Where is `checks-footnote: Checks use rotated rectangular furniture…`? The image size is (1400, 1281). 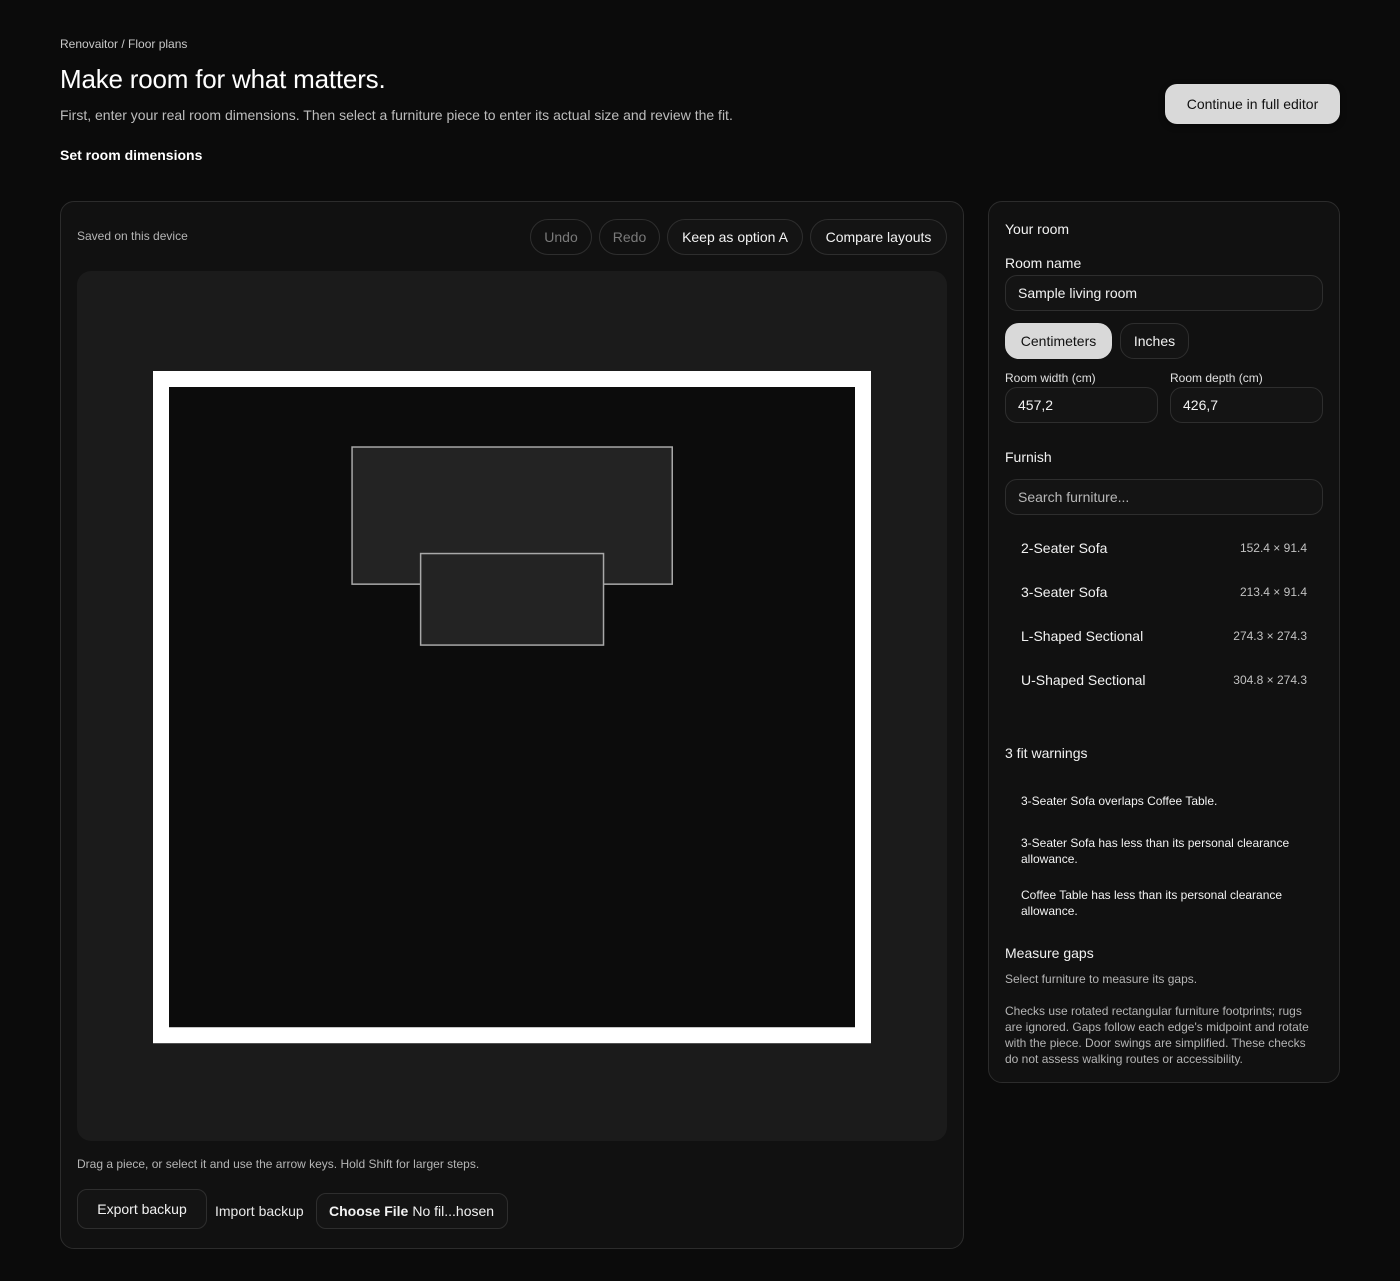 checks-footnote: Checks use rotated rectangular furniture… is located at coordinates (1157, 1035).